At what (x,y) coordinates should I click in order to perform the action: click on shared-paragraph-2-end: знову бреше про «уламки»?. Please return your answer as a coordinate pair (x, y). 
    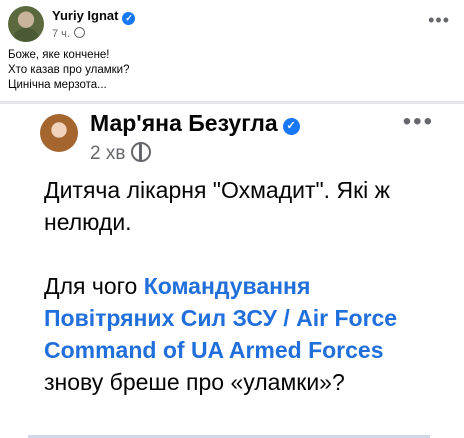
    Looking at the image, I should click on (194, 382).